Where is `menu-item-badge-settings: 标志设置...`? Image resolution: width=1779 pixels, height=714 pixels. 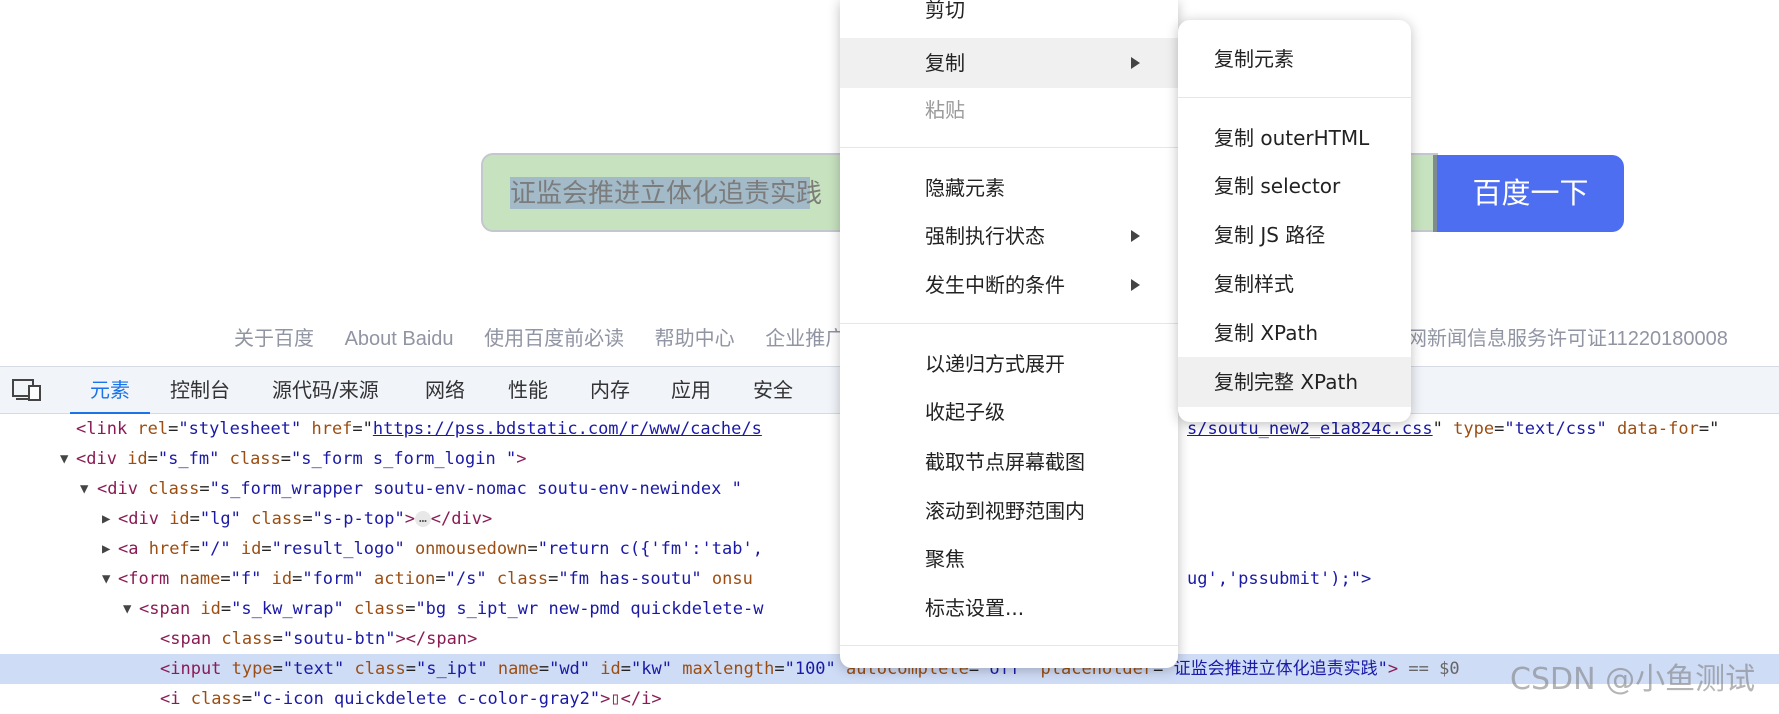
menu-item-badge-settings: 标志设置... is located at coordinates (1009, 608).